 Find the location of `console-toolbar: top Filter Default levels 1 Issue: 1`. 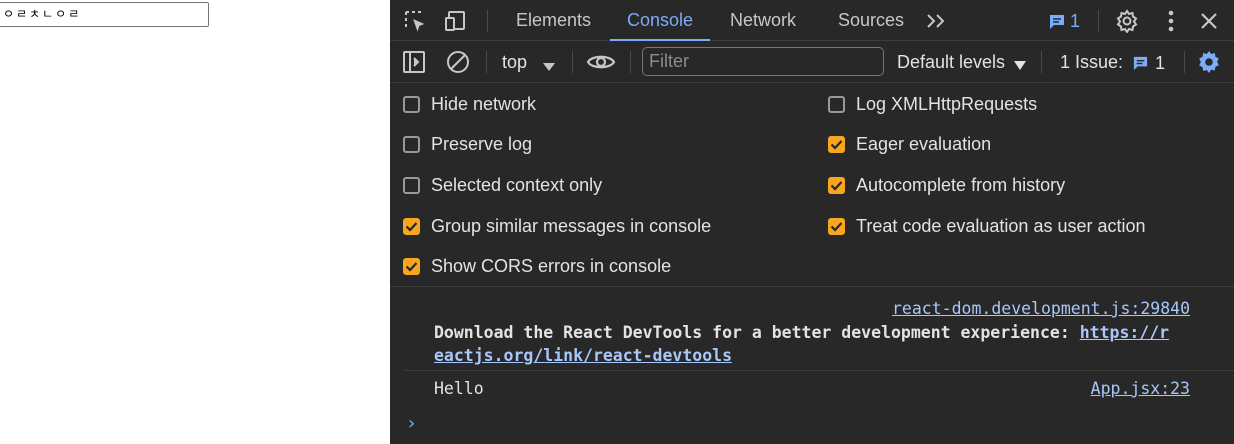

console-toolbar: top Filter Default levels 1 Issue: 1 is located at coordinates (812, 62).